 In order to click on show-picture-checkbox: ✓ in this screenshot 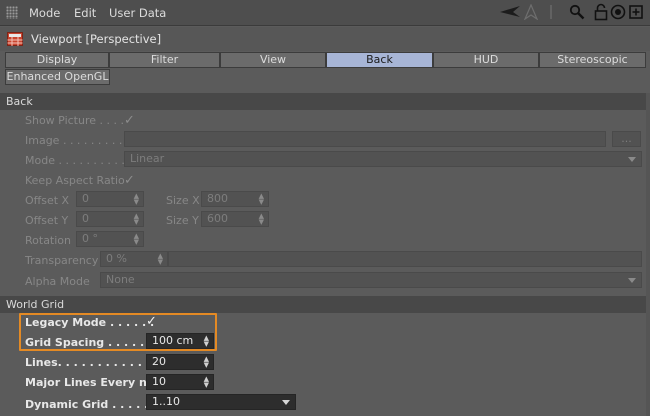, I will do `click(129, 120)`.